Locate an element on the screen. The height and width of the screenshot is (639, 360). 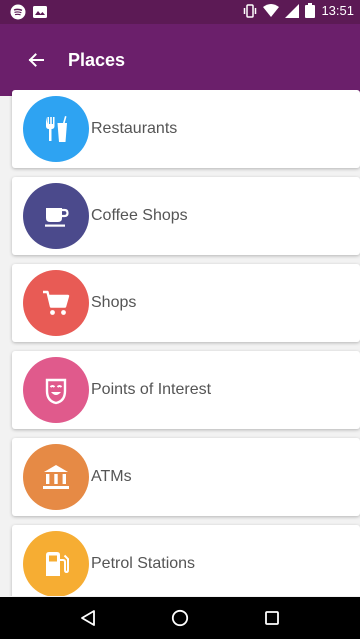
nav-back-button is located at coordinates (88, 618).